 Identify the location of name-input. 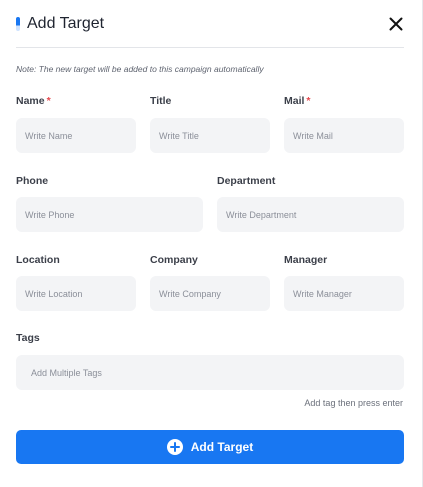
(76, 135).